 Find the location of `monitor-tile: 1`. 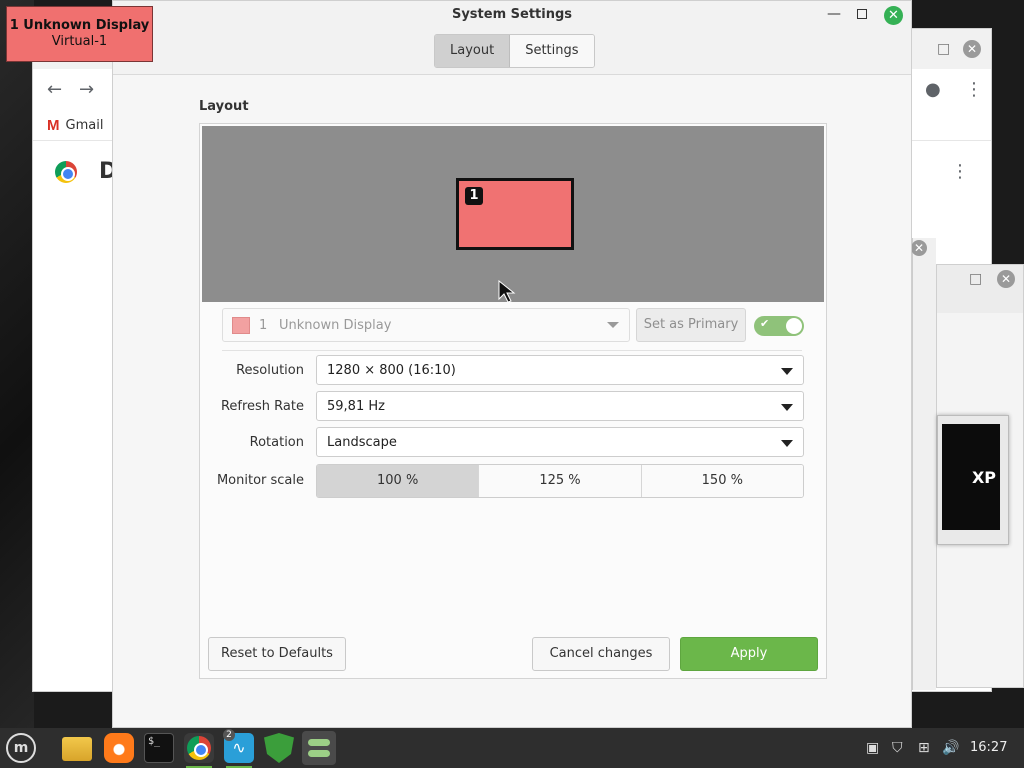

monitor-tile: 1 is located at coordinates (515, 214).